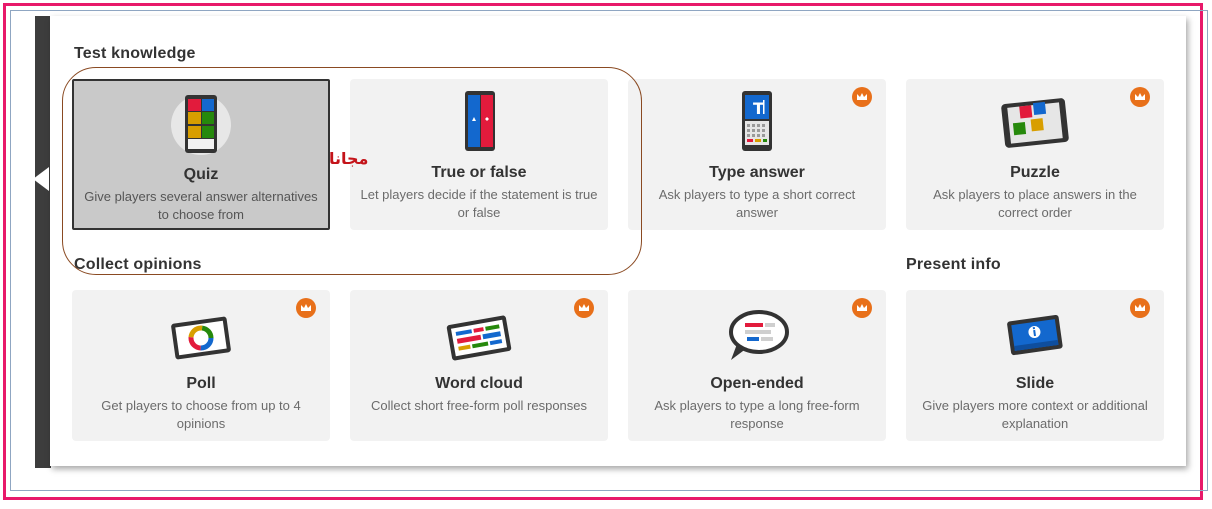  I want to click on type-answer-icon: T, so click(757, 121).